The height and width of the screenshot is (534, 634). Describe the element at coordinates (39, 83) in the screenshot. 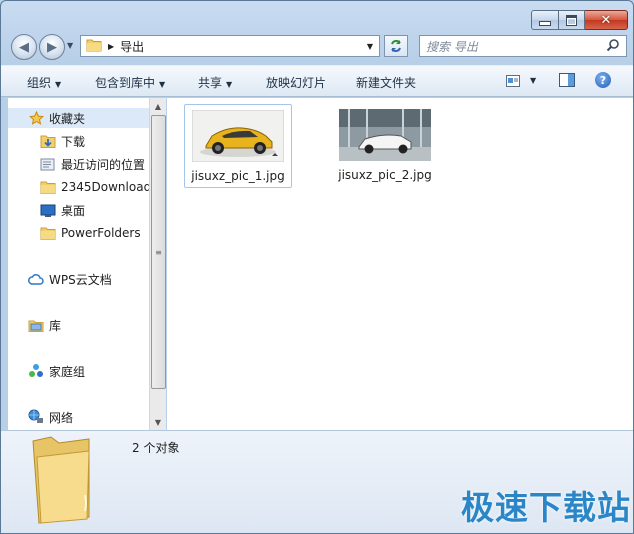

I see `organize-label: 组织` at that location.